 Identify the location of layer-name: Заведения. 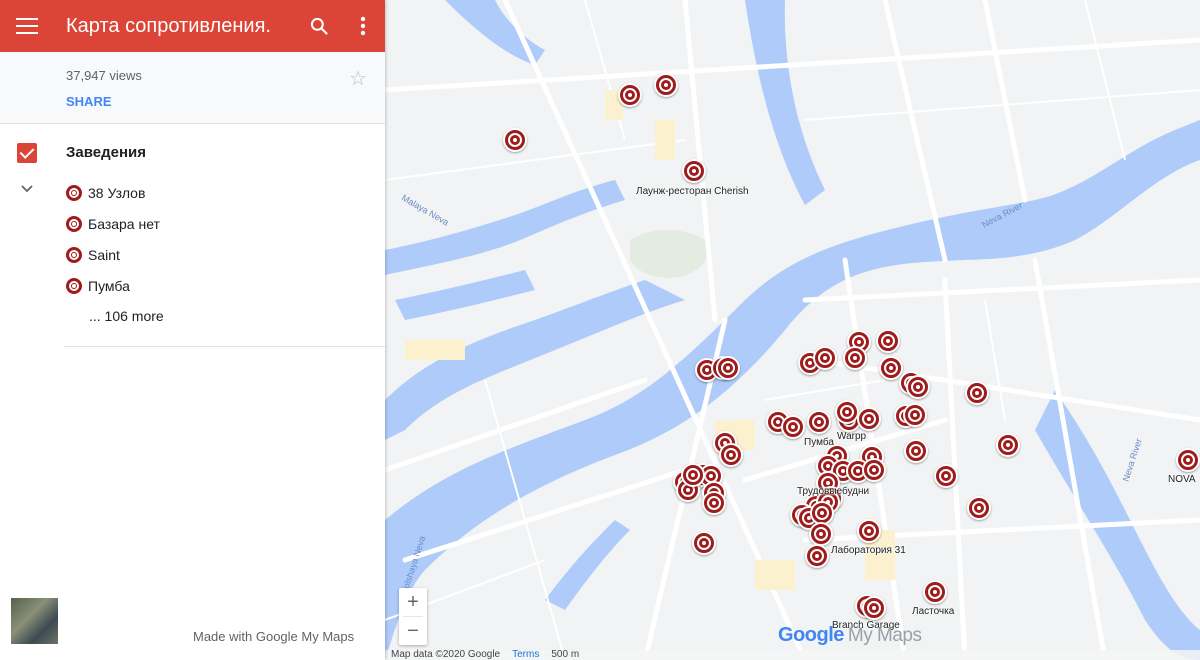
(106, 152).